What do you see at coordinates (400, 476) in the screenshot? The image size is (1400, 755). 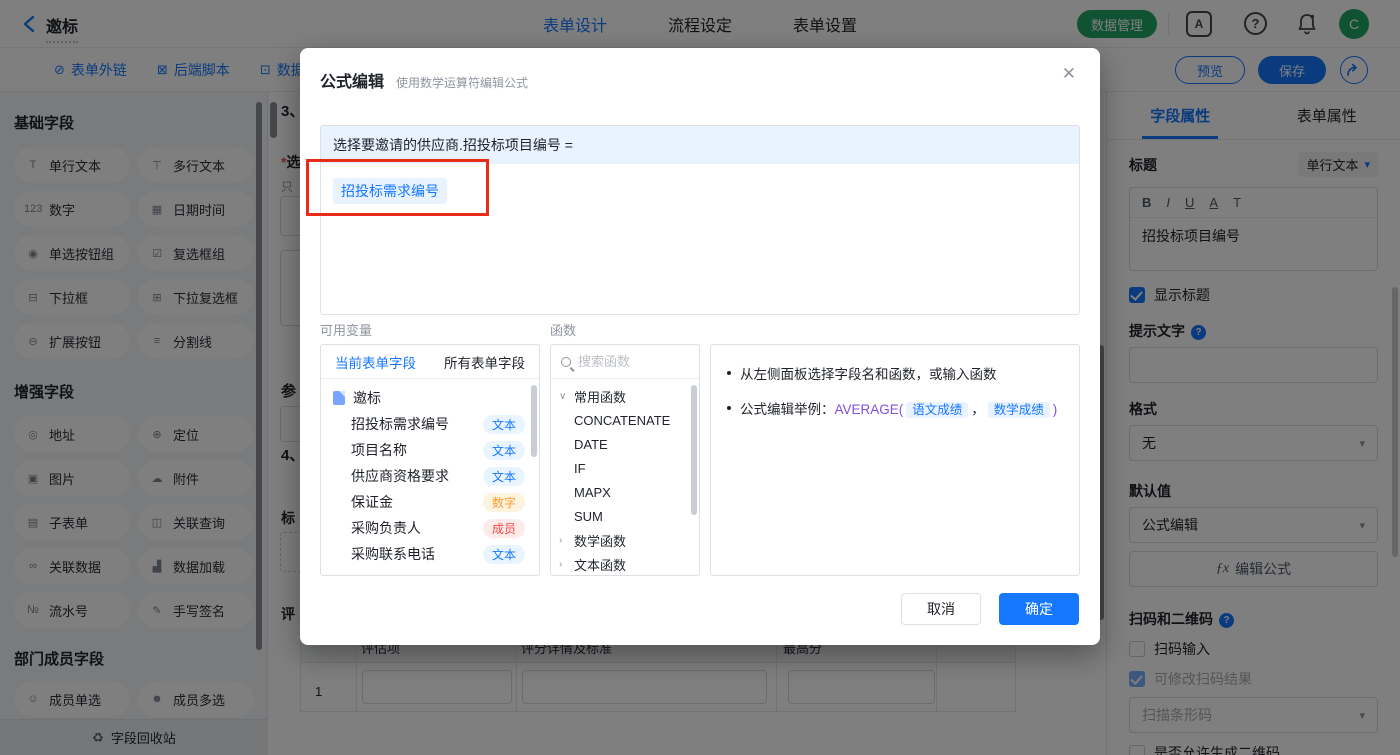 I see `variable-label: 供应商资格要求` at bounding box center [400, 476].